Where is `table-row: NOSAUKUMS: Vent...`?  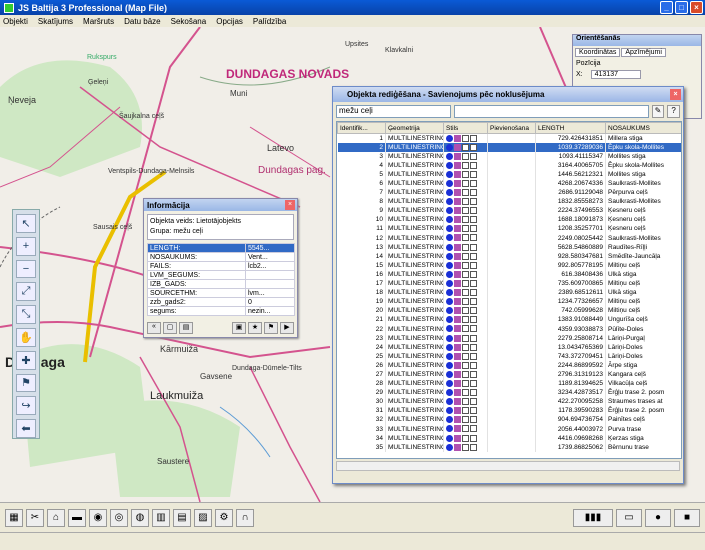
table-row: NOSAUKUMS: Vent... is located at coordinates (221, 257).